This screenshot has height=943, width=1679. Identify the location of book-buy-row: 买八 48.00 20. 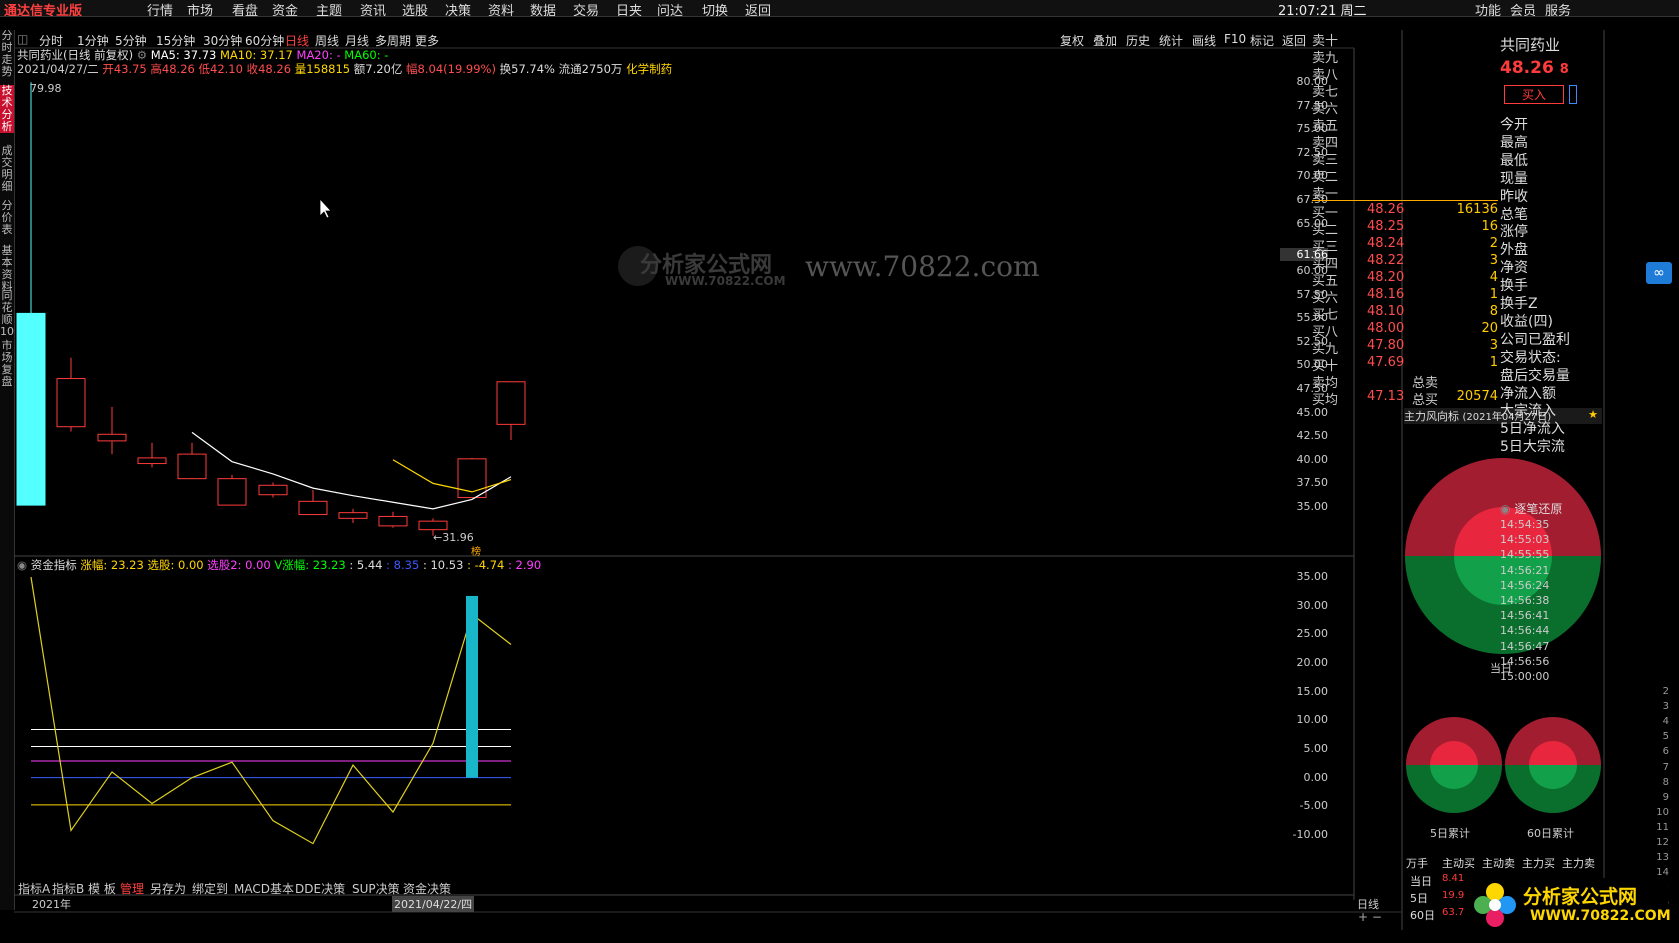
(1405, 330).